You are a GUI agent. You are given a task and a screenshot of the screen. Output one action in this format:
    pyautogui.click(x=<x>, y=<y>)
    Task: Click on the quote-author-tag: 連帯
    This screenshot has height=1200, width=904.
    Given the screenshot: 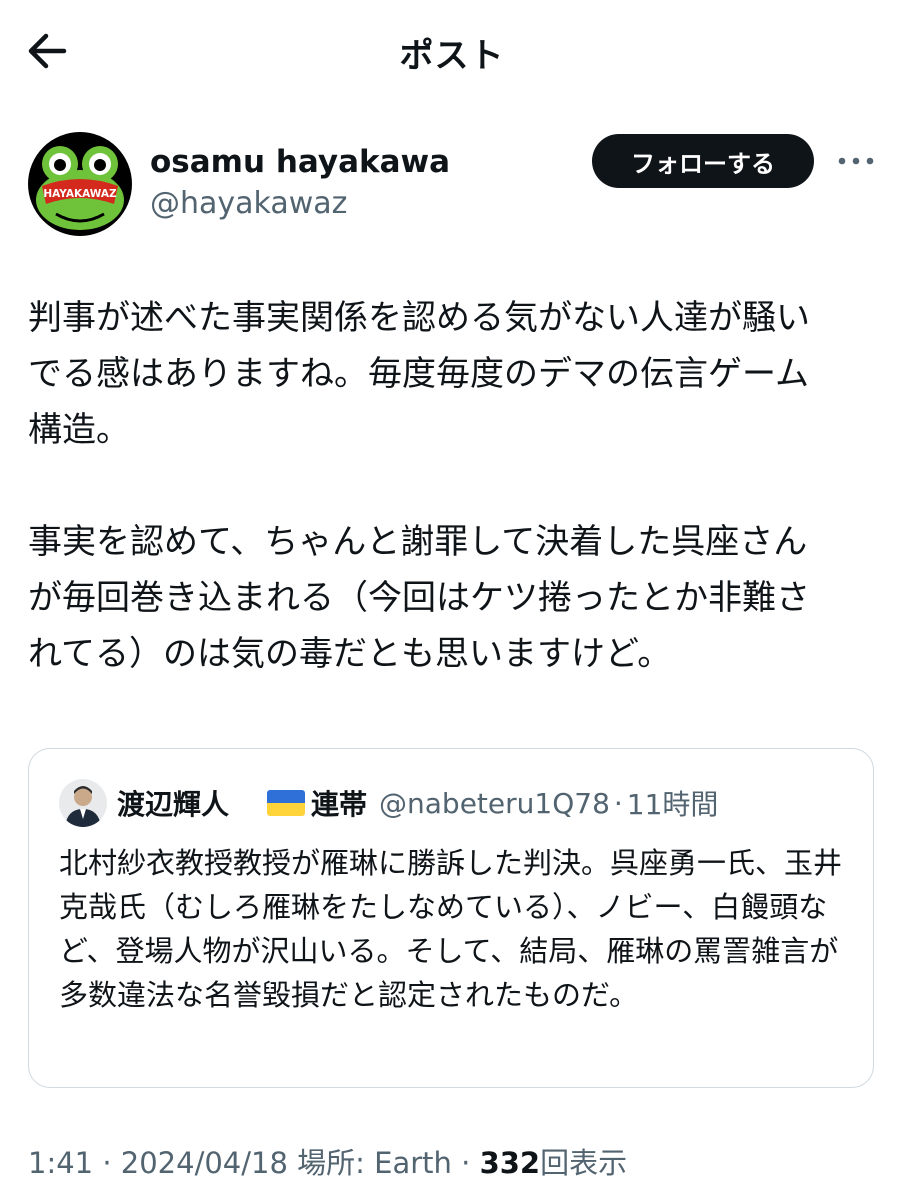 What is the action you would take?
    pyautogui.click(x=339, y=804)
    